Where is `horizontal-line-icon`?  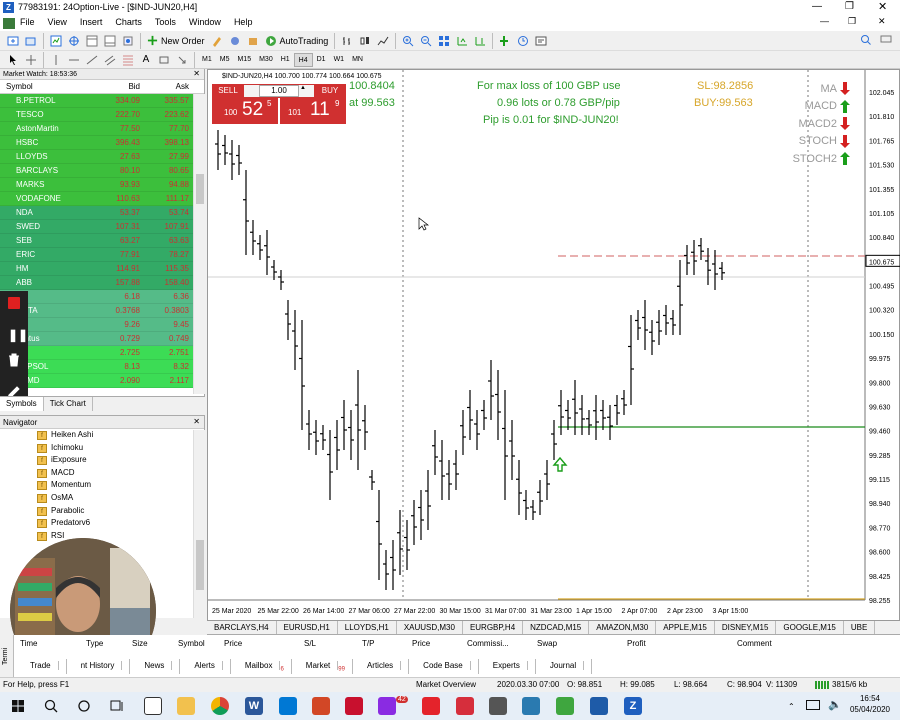
horizontal-line-icon is located at coordinates (74, 60).